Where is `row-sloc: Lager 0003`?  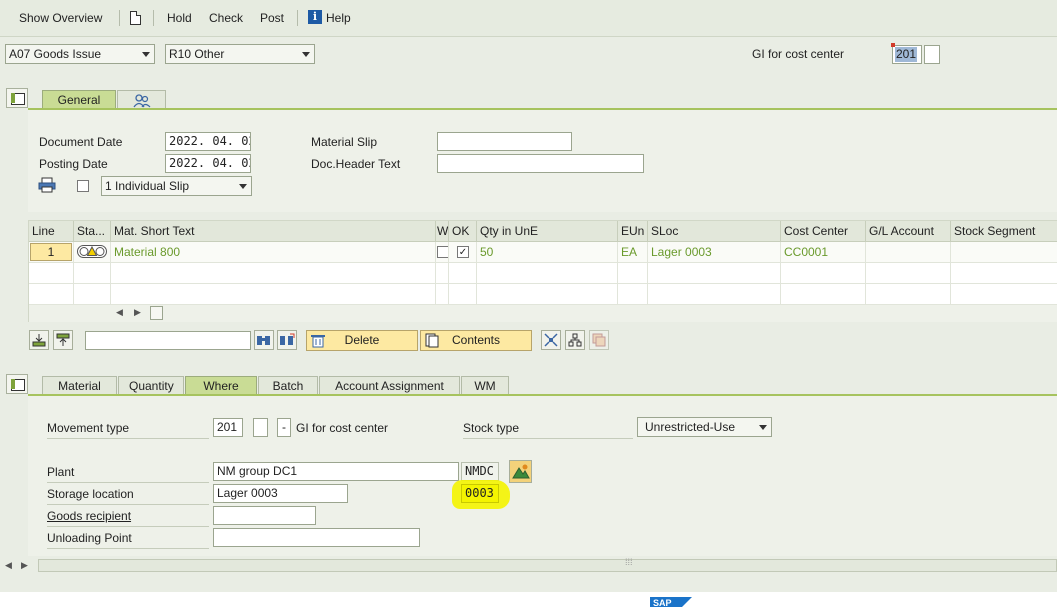
row-sloc: Lager 0003 is located at coordinates (714, 252).